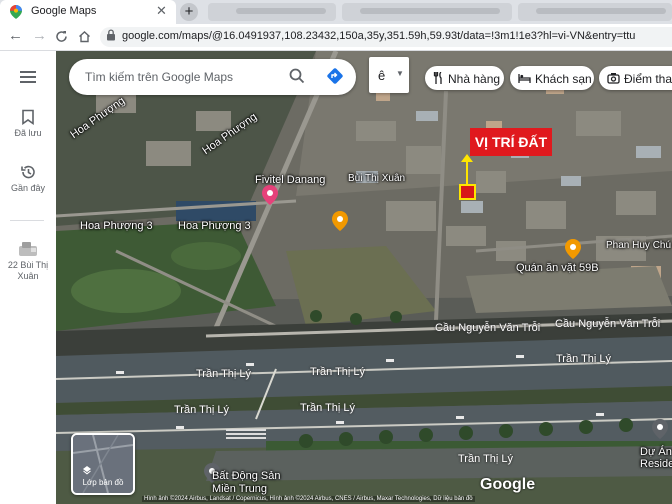  I want to click on chip-restaurants: Nhà hàng, so click(464, 78).